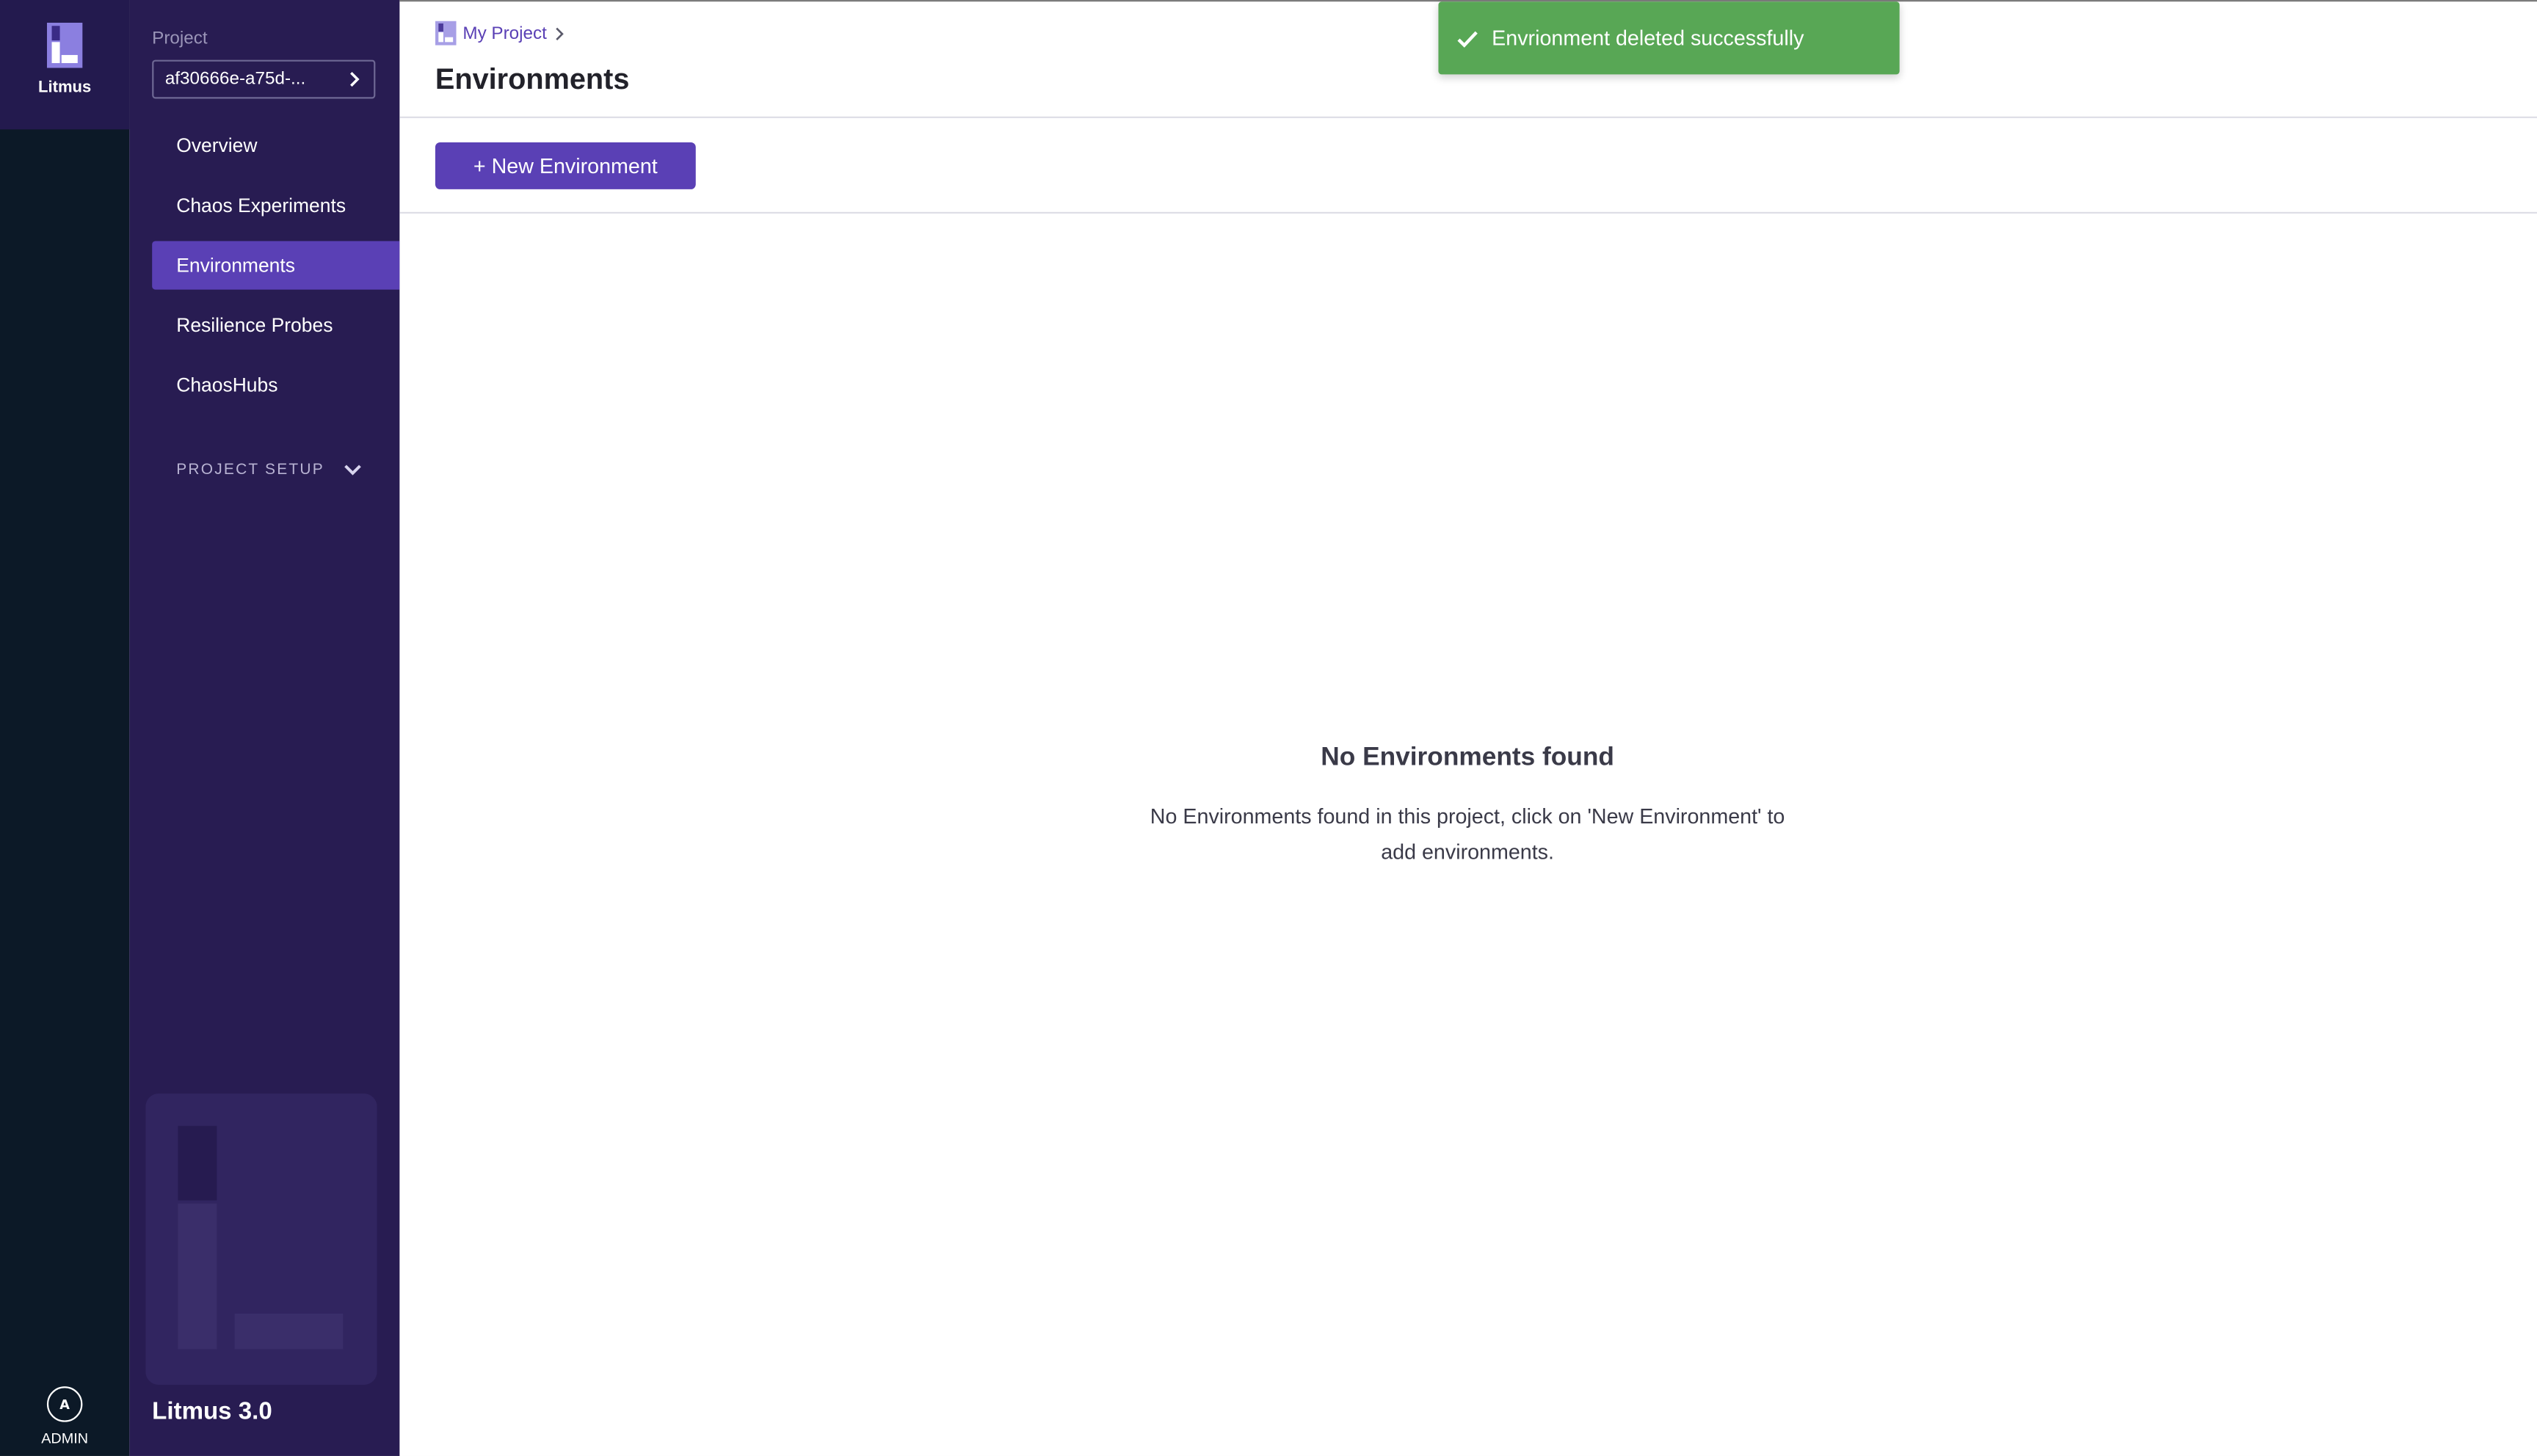 This screenshot has width=2537, height=1456. I want to click on header-divider, so click(1468, 117).